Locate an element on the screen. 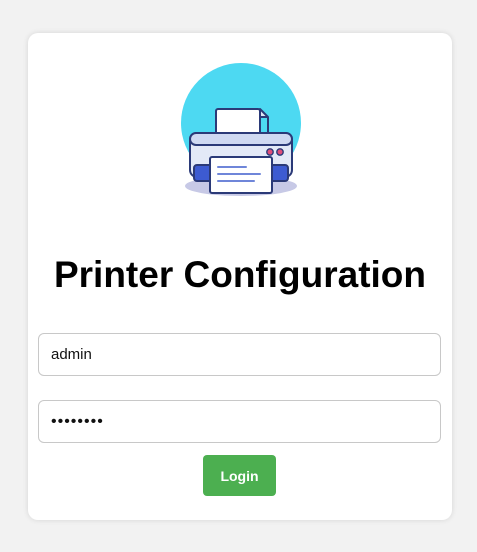 The image size is (477, 552). password-input is located at coordinates (239, 421).